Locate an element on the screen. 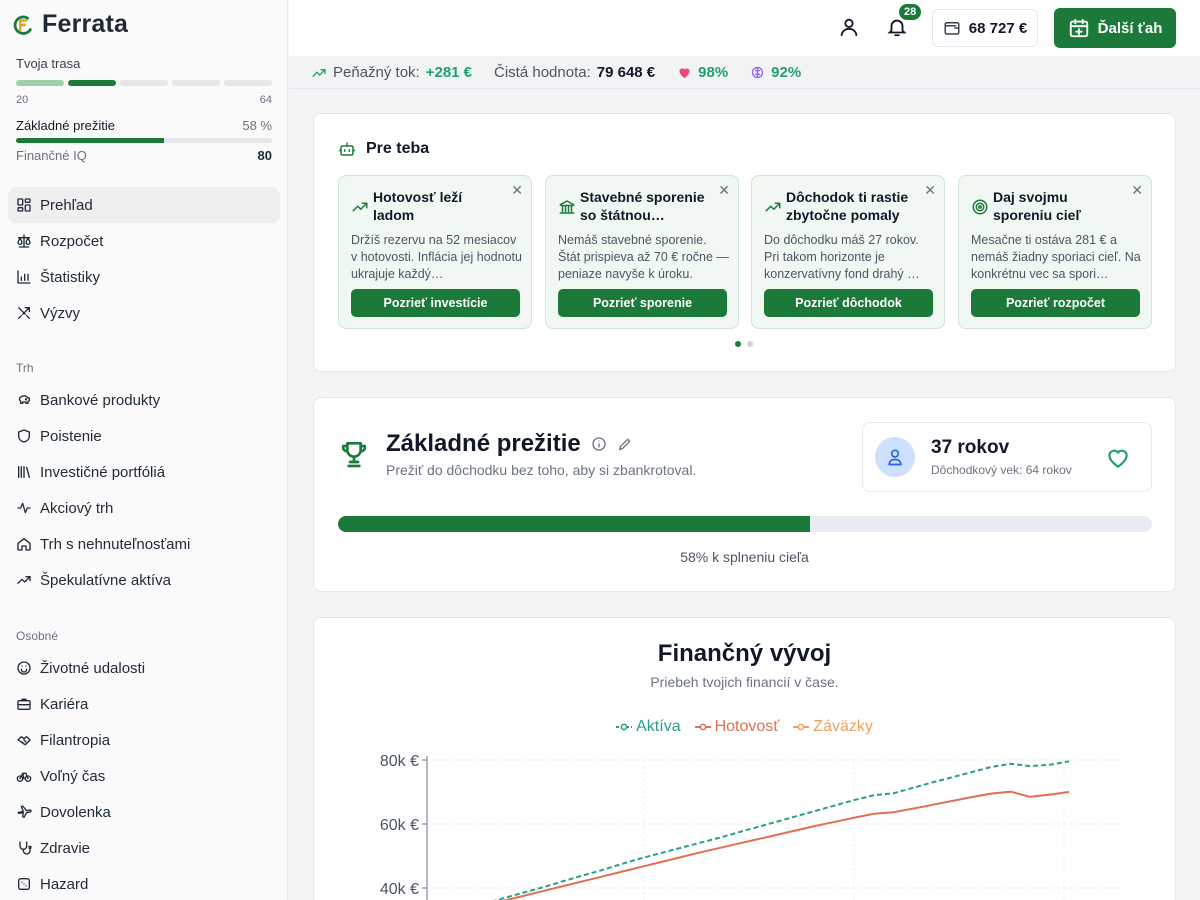 This screenshot has width=1200, height=900. smile-icon is located at coordinates (24, 668).